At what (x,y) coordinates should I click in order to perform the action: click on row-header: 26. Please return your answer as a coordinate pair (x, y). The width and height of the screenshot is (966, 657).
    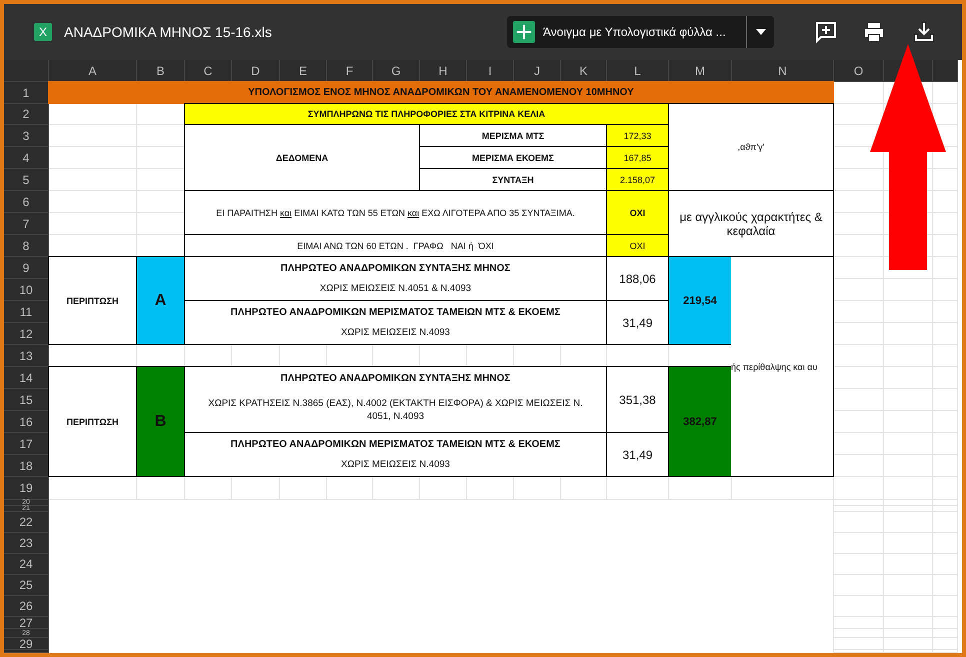
    Looking at the image, I should click on (26, 606).